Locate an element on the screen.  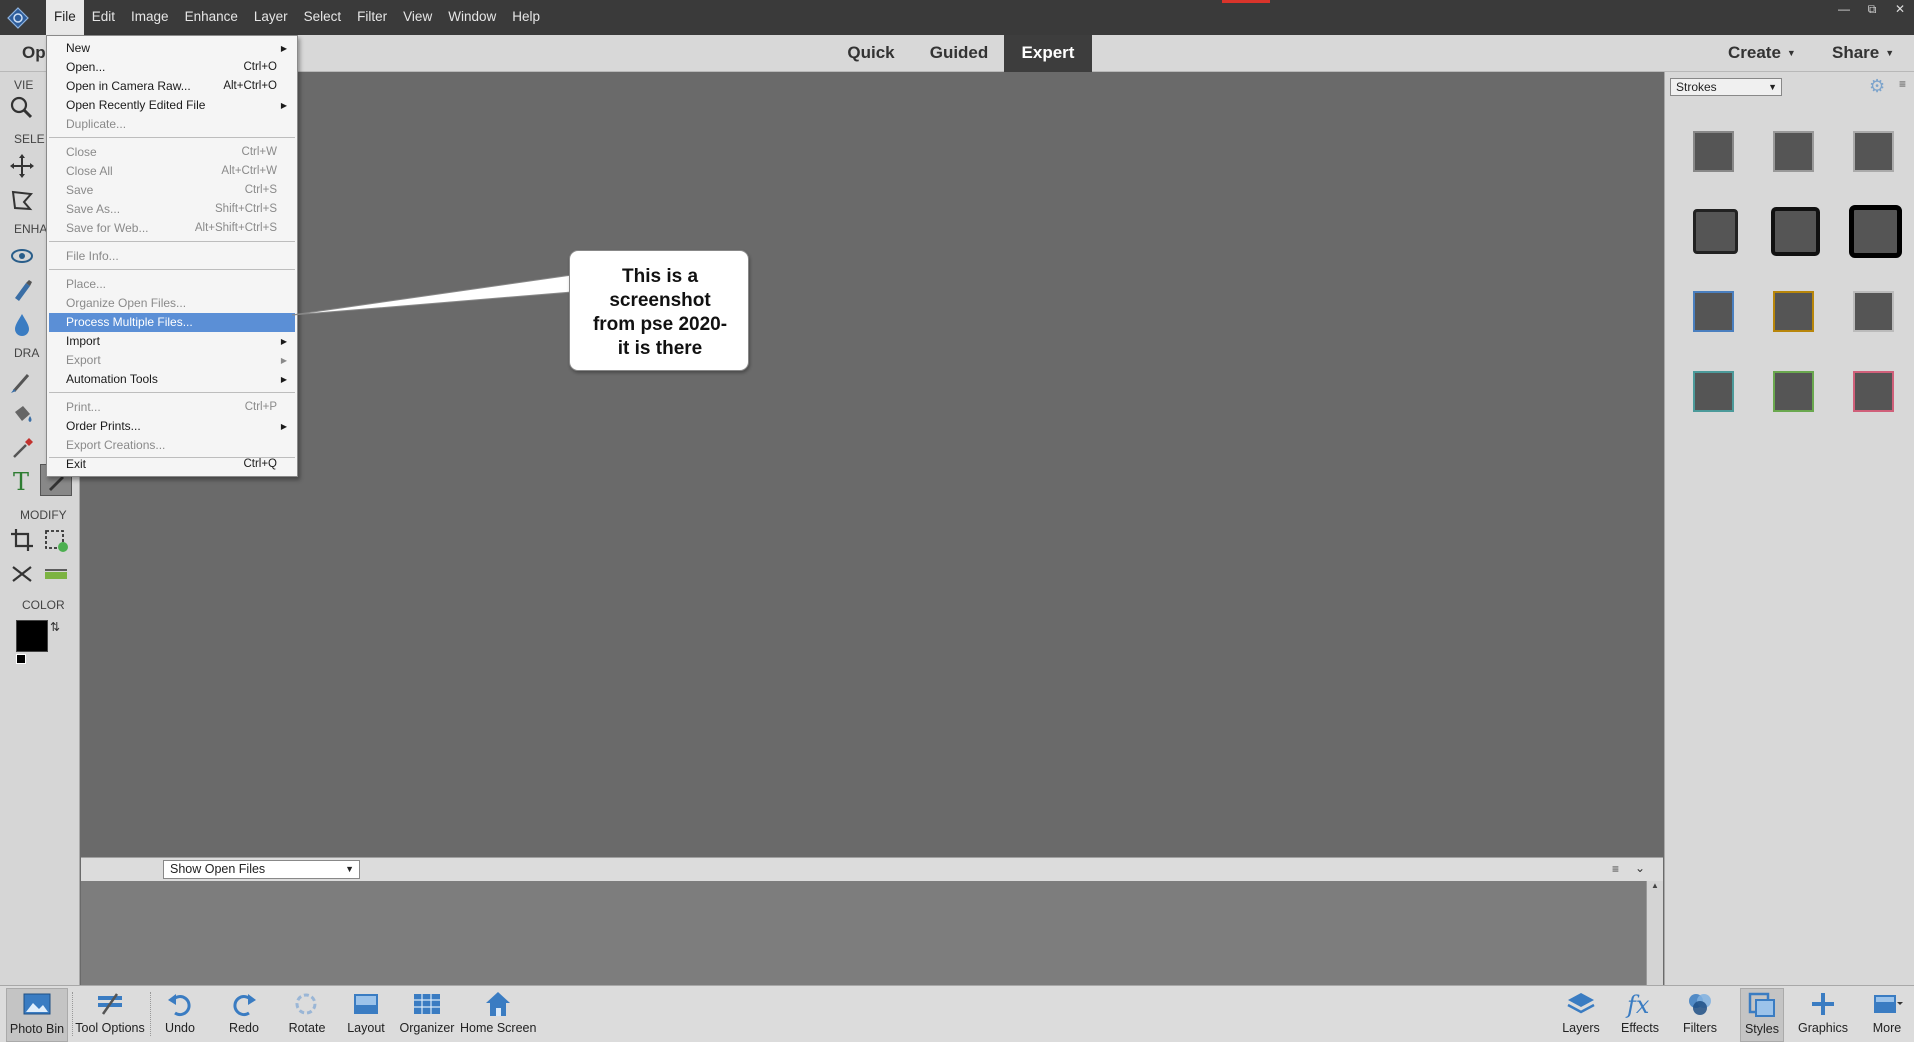
menu-item-exit: Exit Ctrl+Q is located at coordinates (172, 464).